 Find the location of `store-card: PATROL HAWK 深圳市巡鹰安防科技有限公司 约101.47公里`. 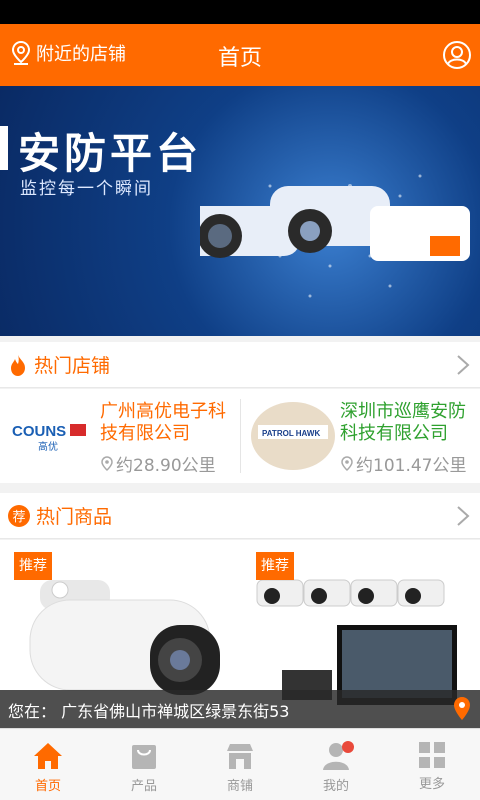

store-card: PATROL HAWK 深圳市巡鹰安防科技有限公司 约101.47公里 is located at coordinates (360, 436).